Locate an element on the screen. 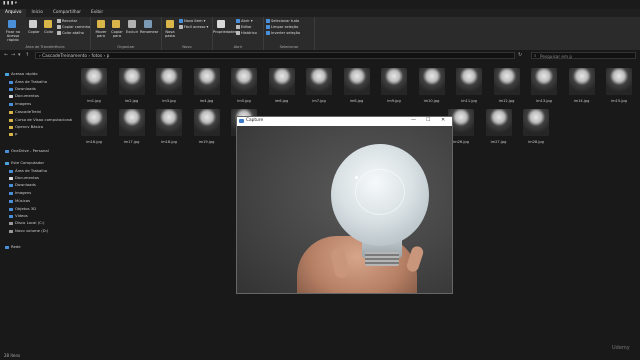  delete-icon is located at coordinates (132, 24).